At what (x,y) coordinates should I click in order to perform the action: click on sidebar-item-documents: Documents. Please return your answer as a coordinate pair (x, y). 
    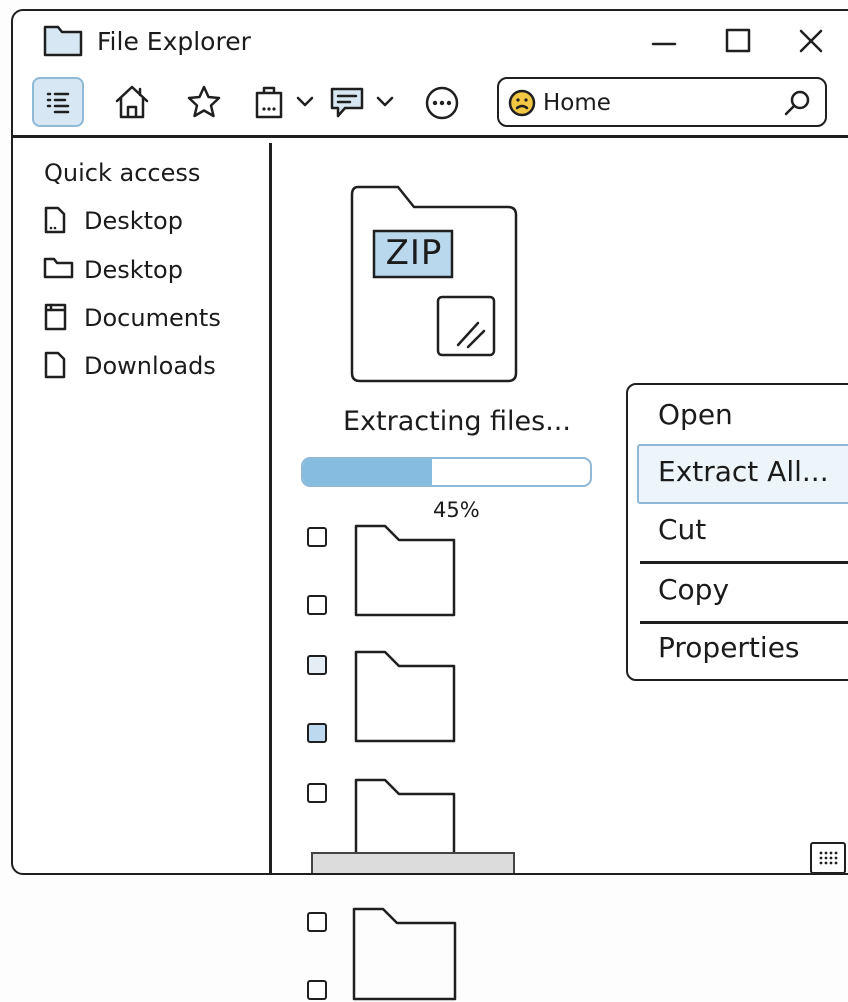
    Looking at the image, I should click on (132, 320).